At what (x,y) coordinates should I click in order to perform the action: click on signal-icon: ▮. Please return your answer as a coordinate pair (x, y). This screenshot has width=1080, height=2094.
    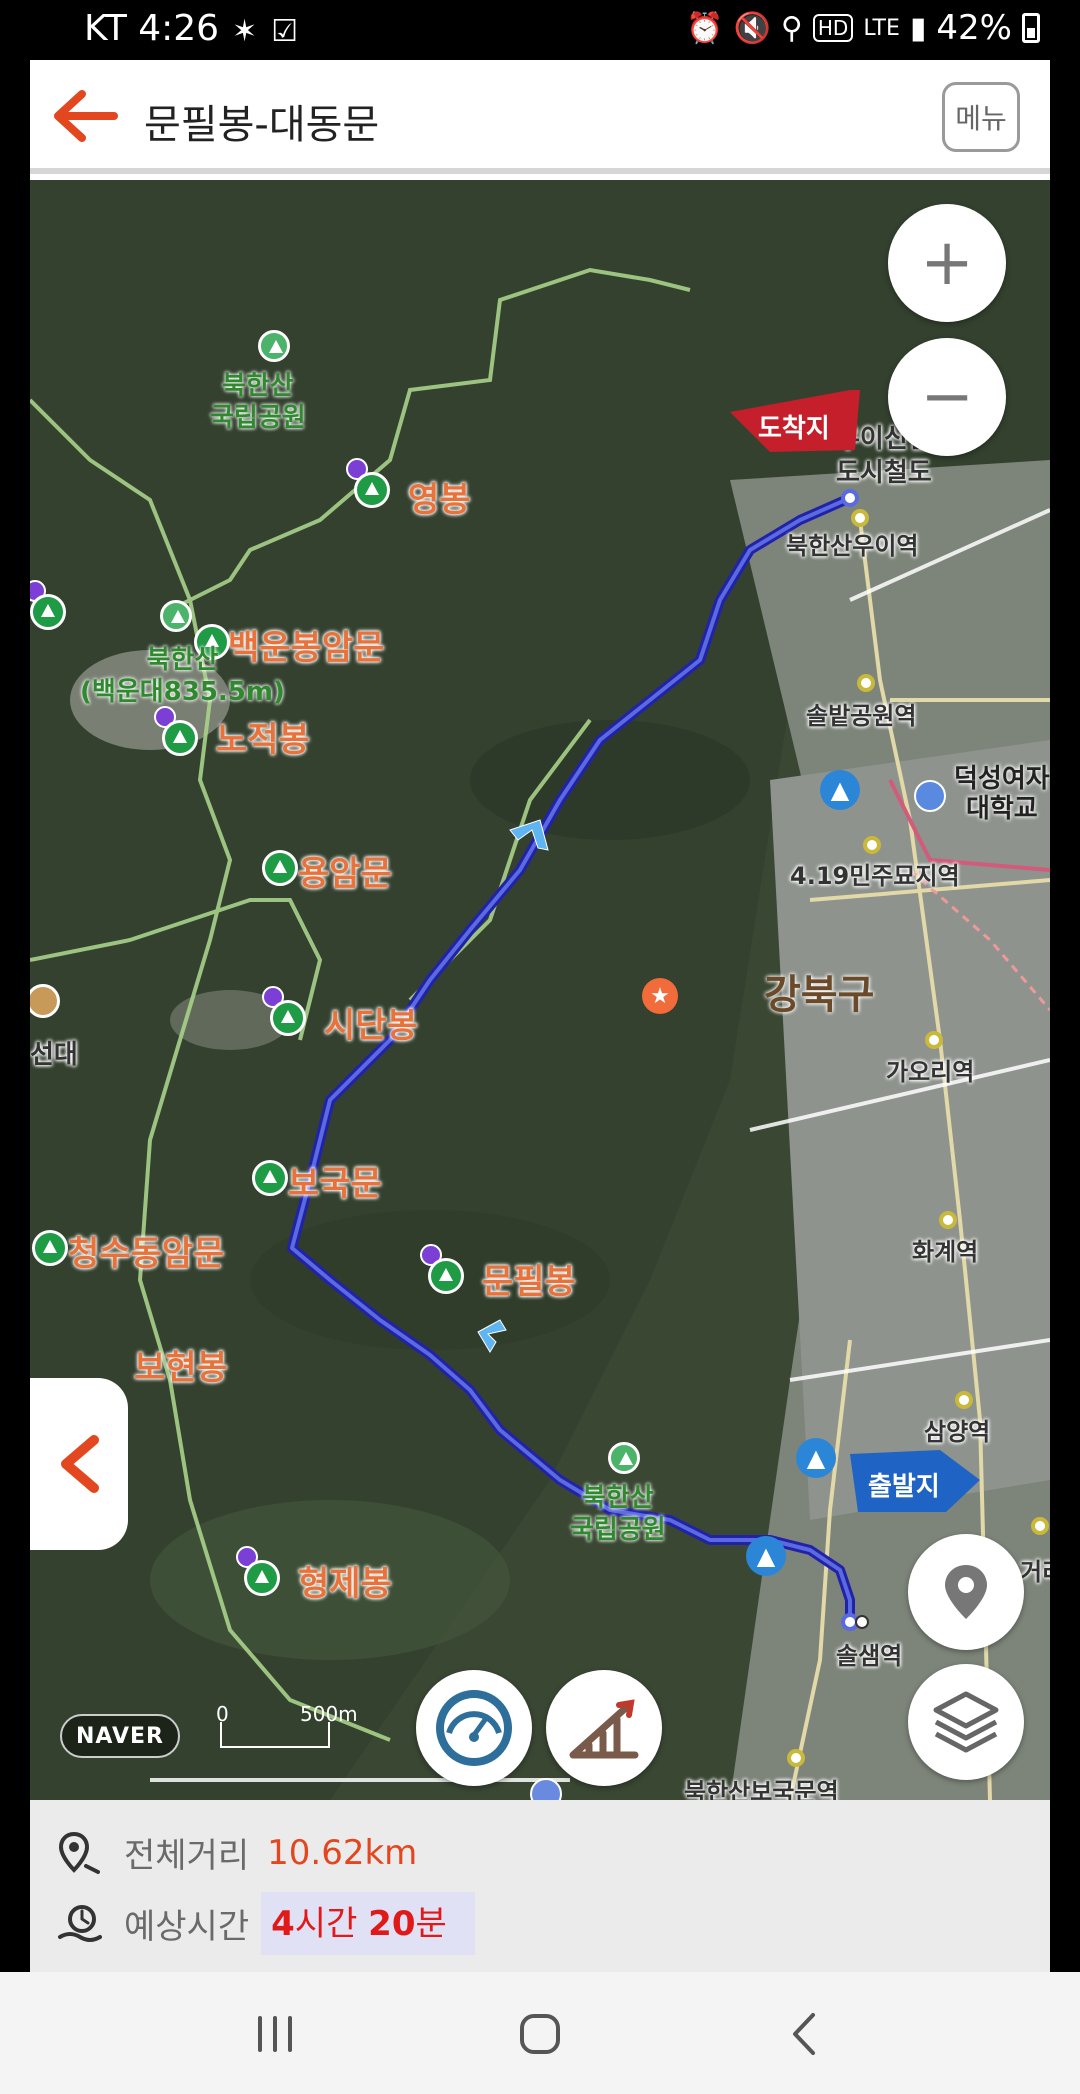
    Looking at the image, I should click on (918, 28).